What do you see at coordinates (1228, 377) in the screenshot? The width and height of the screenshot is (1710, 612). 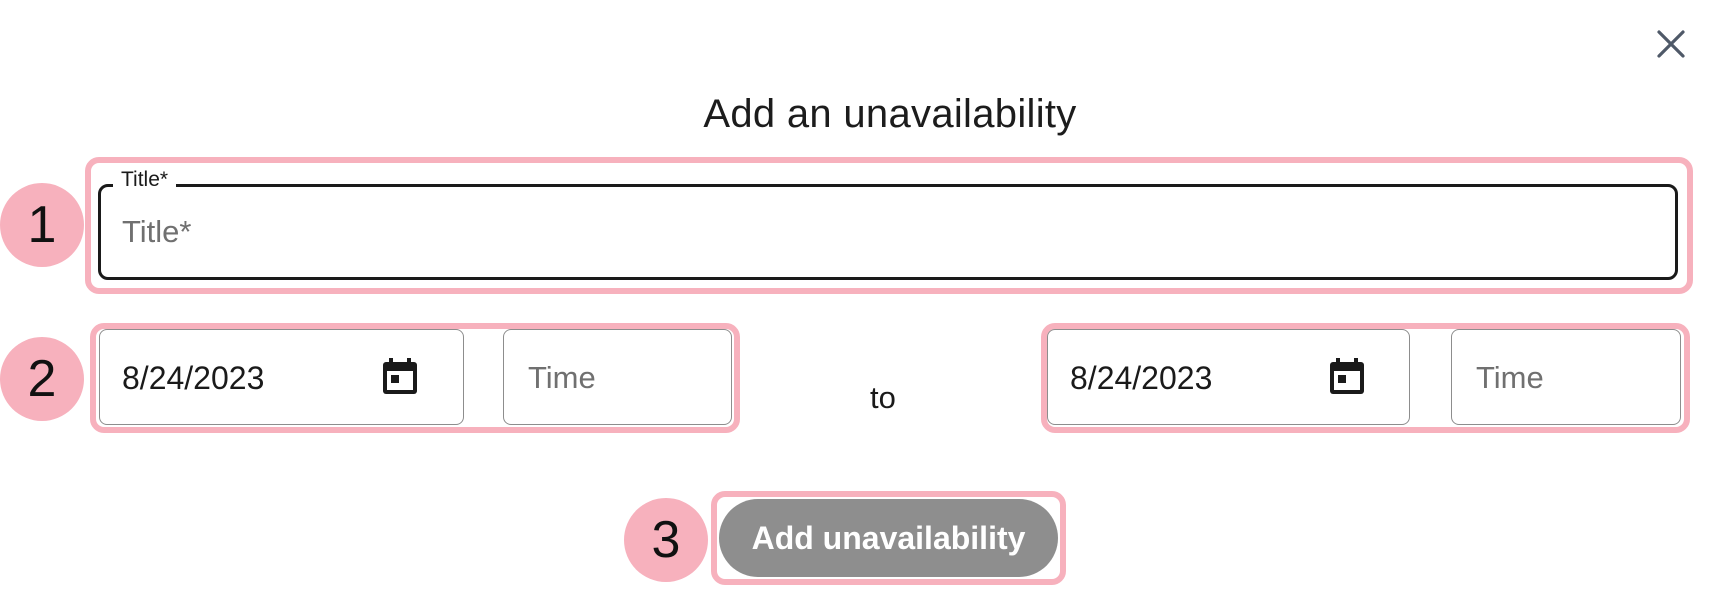 I see `end-date-field: 8/24/2023` at bounding box center [1228, 377].